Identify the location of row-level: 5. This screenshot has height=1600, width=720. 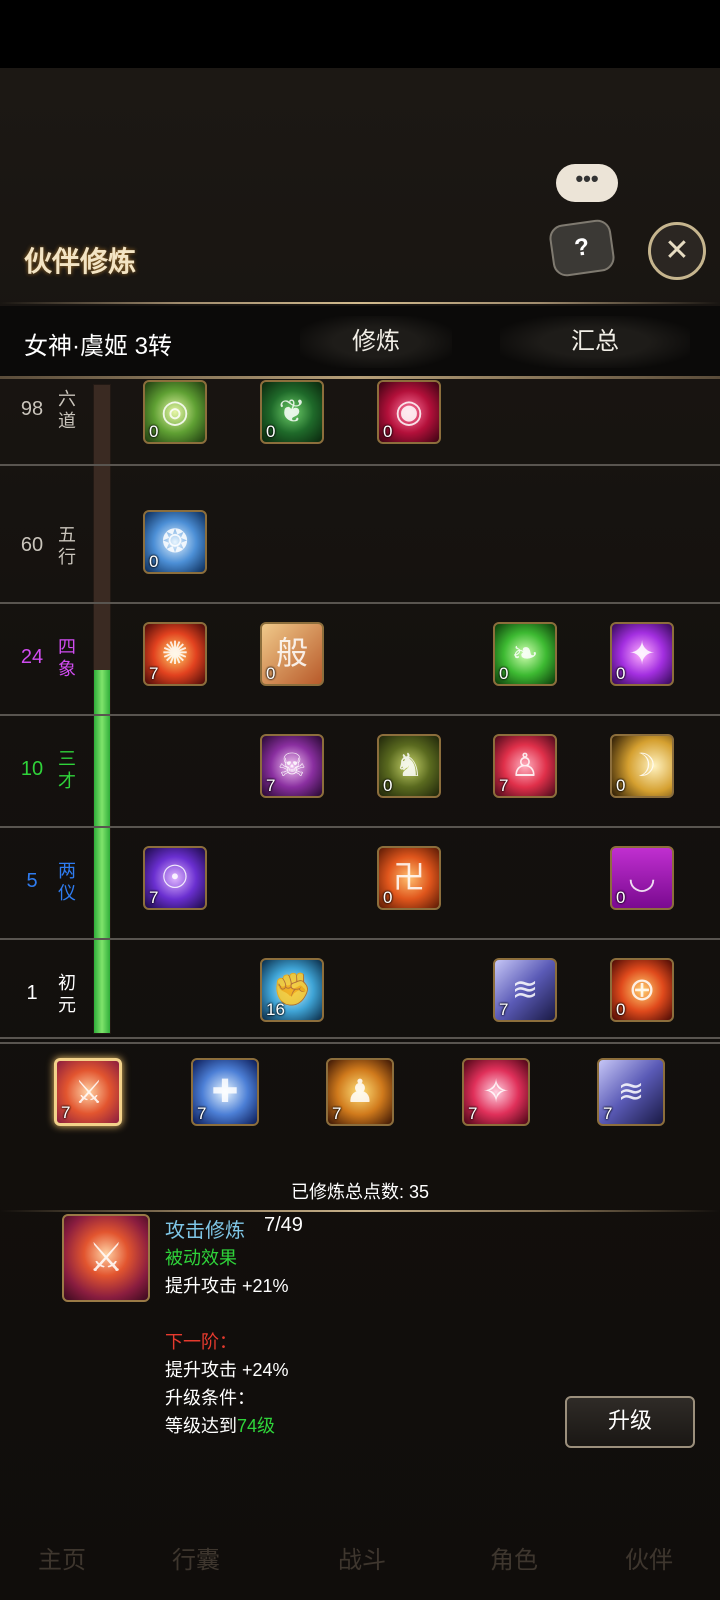
(32, 881).